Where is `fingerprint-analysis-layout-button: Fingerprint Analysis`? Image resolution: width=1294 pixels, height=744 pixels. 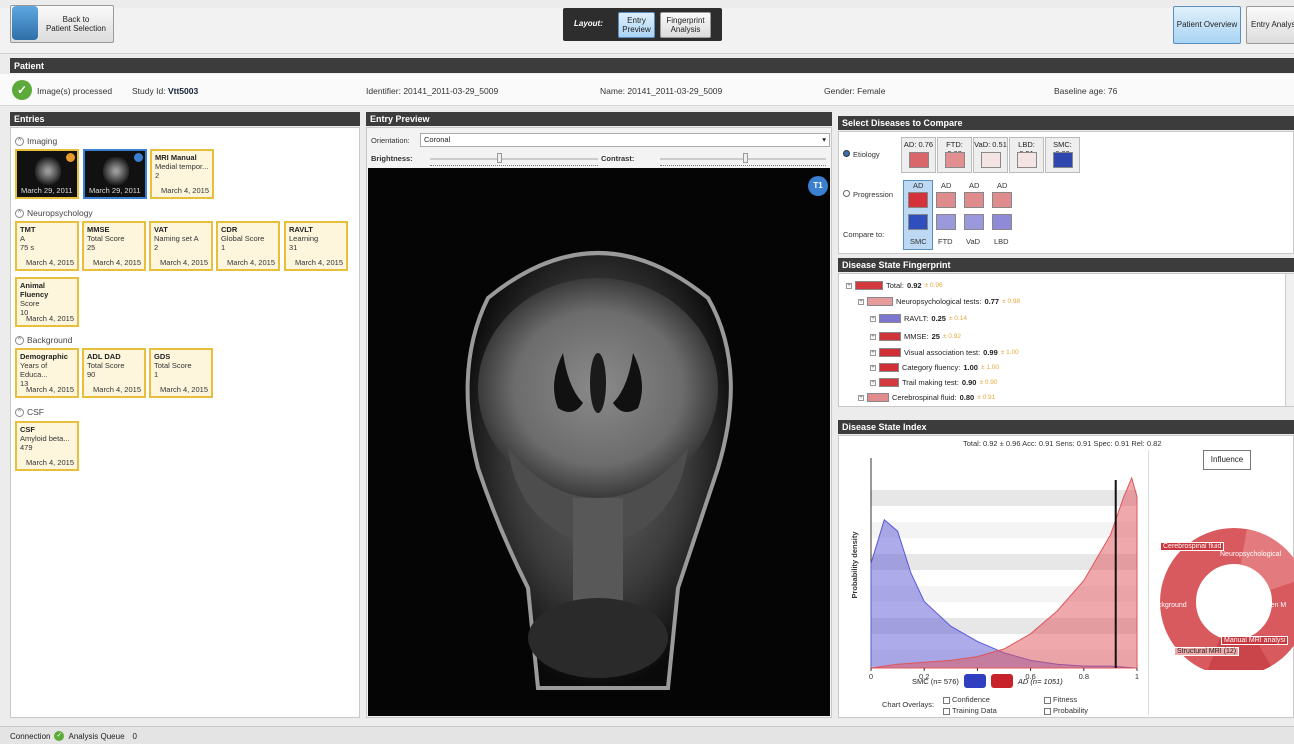 fingerprint-analysis-layout-button: Fingerprint Analysis is located at coordinates (685, 25).